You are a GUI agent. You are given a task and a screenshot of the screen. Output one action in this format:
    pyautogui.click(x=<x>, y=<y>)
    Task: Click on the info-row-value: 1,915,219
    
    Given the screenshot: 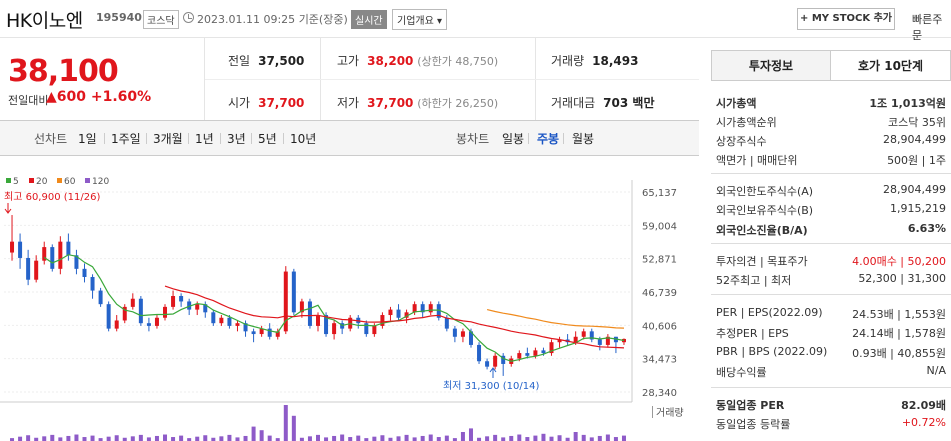 What is the action you would take?
    pyautogui.click(x=918, y=208)
    